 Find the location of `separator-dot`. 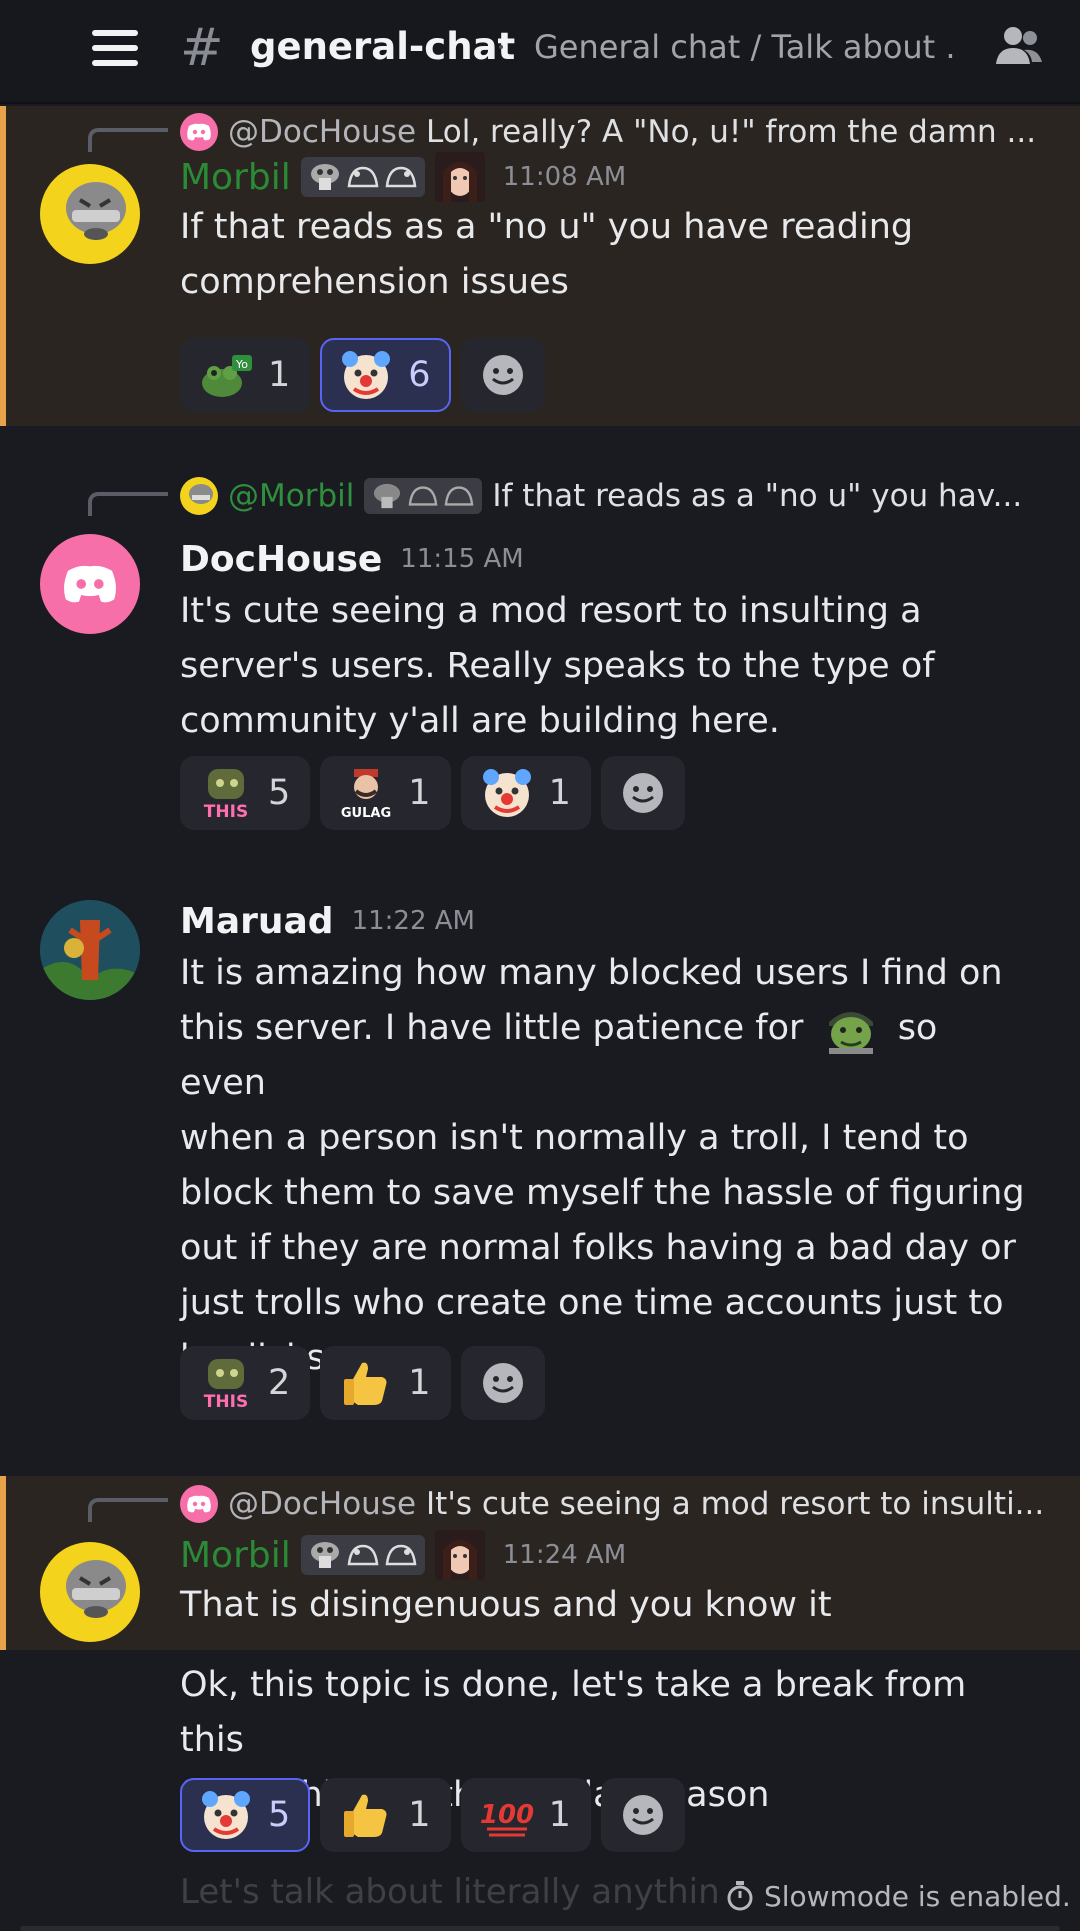

separator-dot is located at coordinates (501, 47).